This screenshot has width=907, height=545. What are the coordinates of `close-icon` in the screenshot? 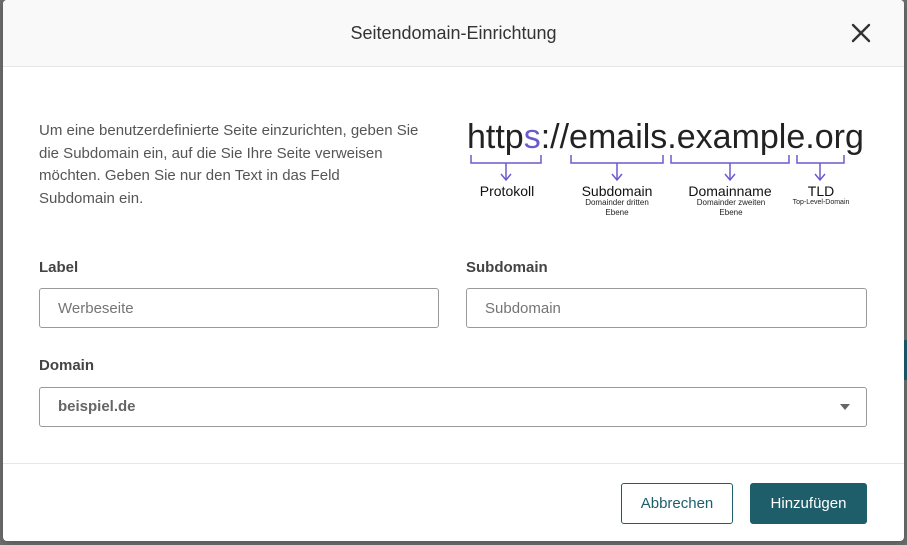 It's located at (861, 33).